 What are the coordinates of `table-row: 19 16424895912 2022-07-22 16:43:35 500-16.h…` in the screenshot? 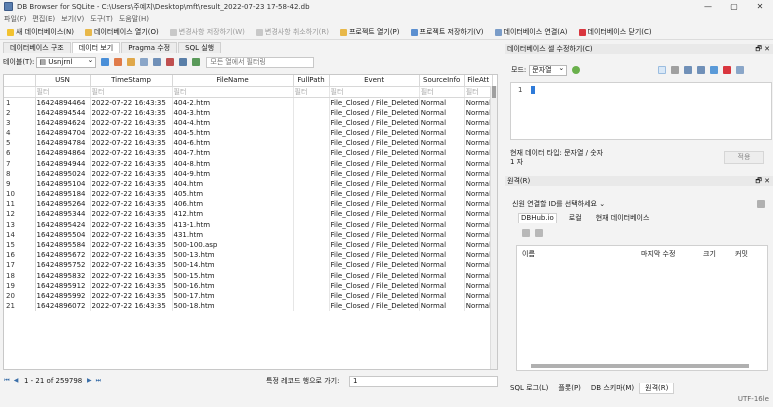 It's located at (248, 285).